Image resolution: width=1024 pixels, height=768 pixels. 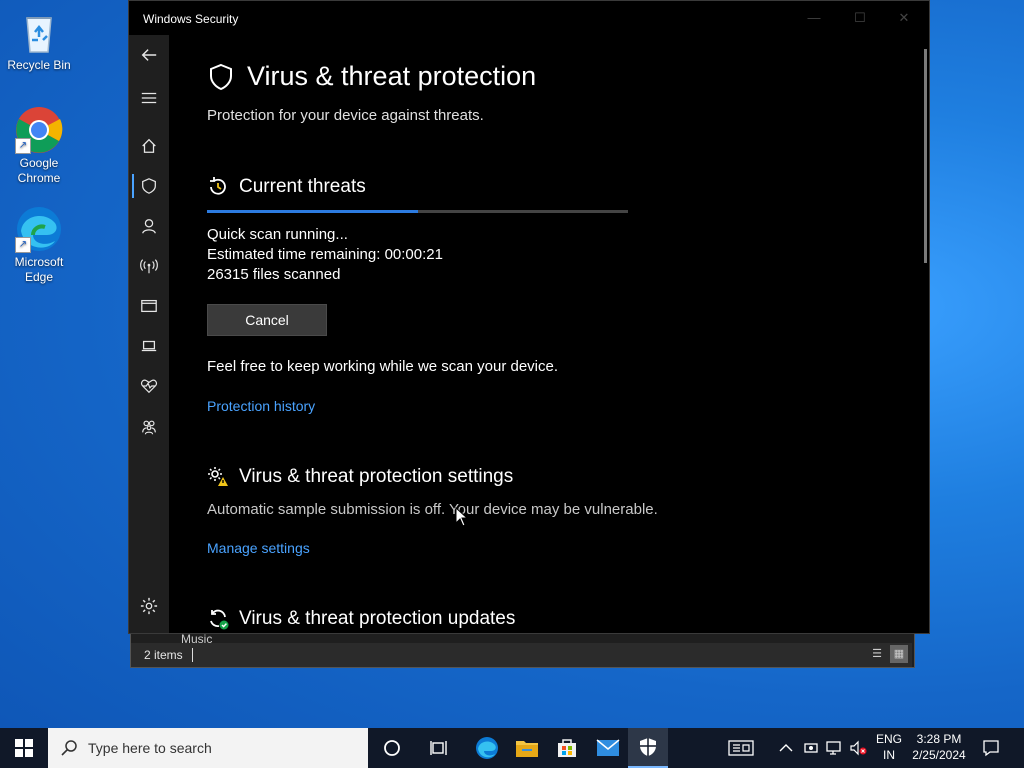 What do you see at coordinates (648, 748) in the screenshot?
I see `windows-security-taskbar-icon` at bounding box center [648, 748].